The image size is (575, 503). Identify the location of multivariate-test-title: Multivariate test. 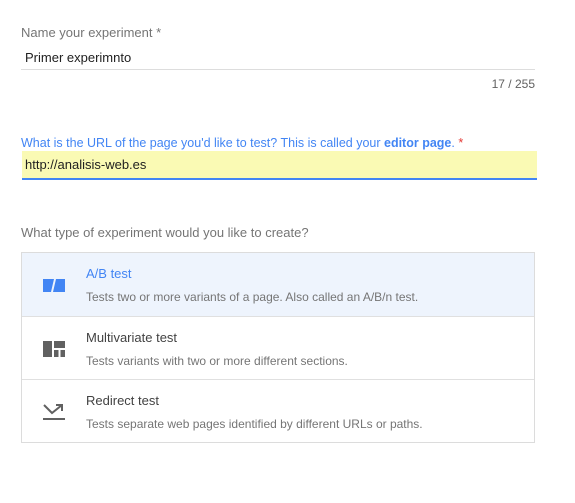
(132, 337).